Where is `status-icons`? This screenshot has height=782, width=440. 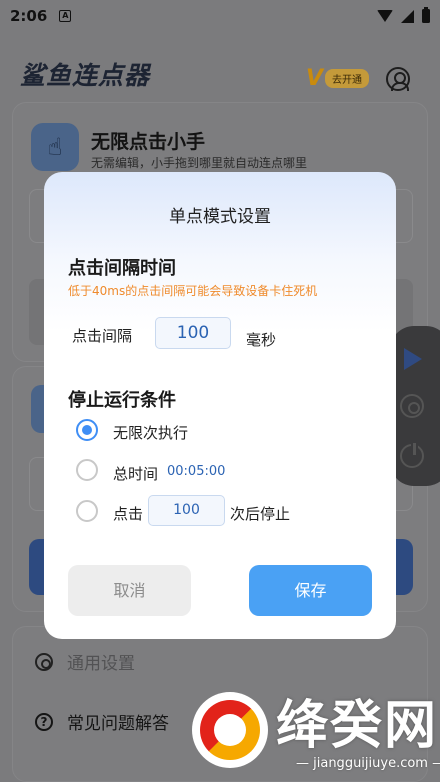
status-icons is located at coordinates (403, 15).